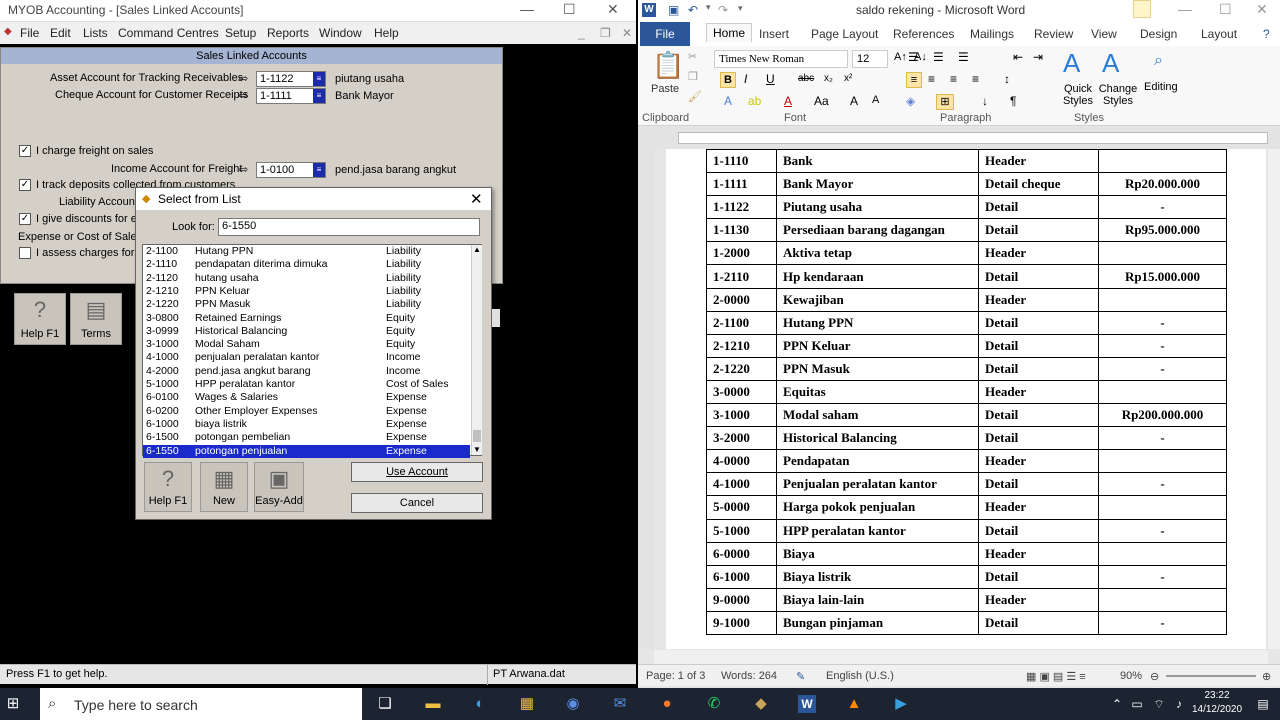 The height and width of the screenshot is (720, 1280). I want to click on menu-command-centres: Command Centres, so click(168, 33).